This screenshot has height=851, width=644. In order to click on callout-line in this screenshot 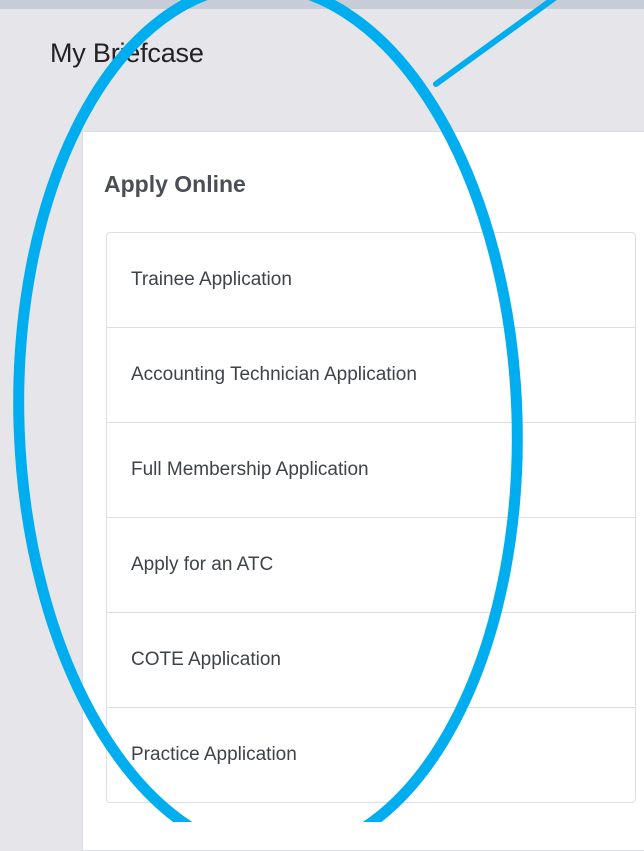, I will do `click(495, 43)`.